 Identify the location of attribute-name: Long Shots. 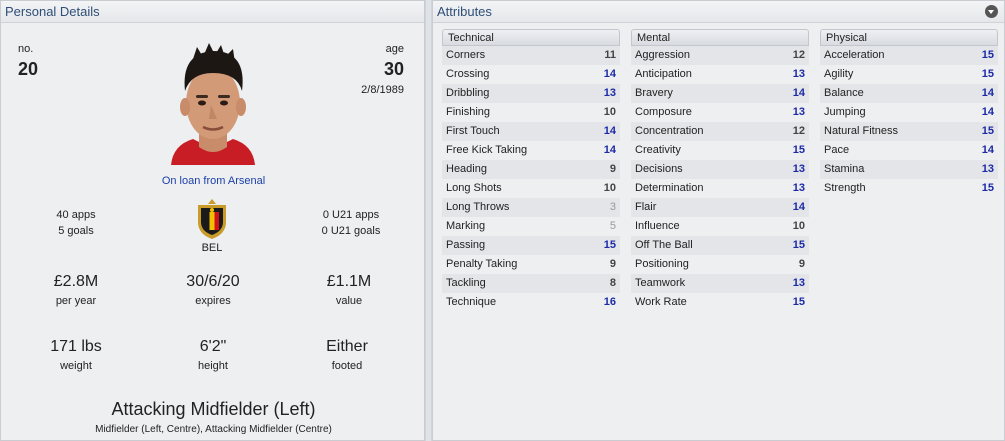
(474, 188).